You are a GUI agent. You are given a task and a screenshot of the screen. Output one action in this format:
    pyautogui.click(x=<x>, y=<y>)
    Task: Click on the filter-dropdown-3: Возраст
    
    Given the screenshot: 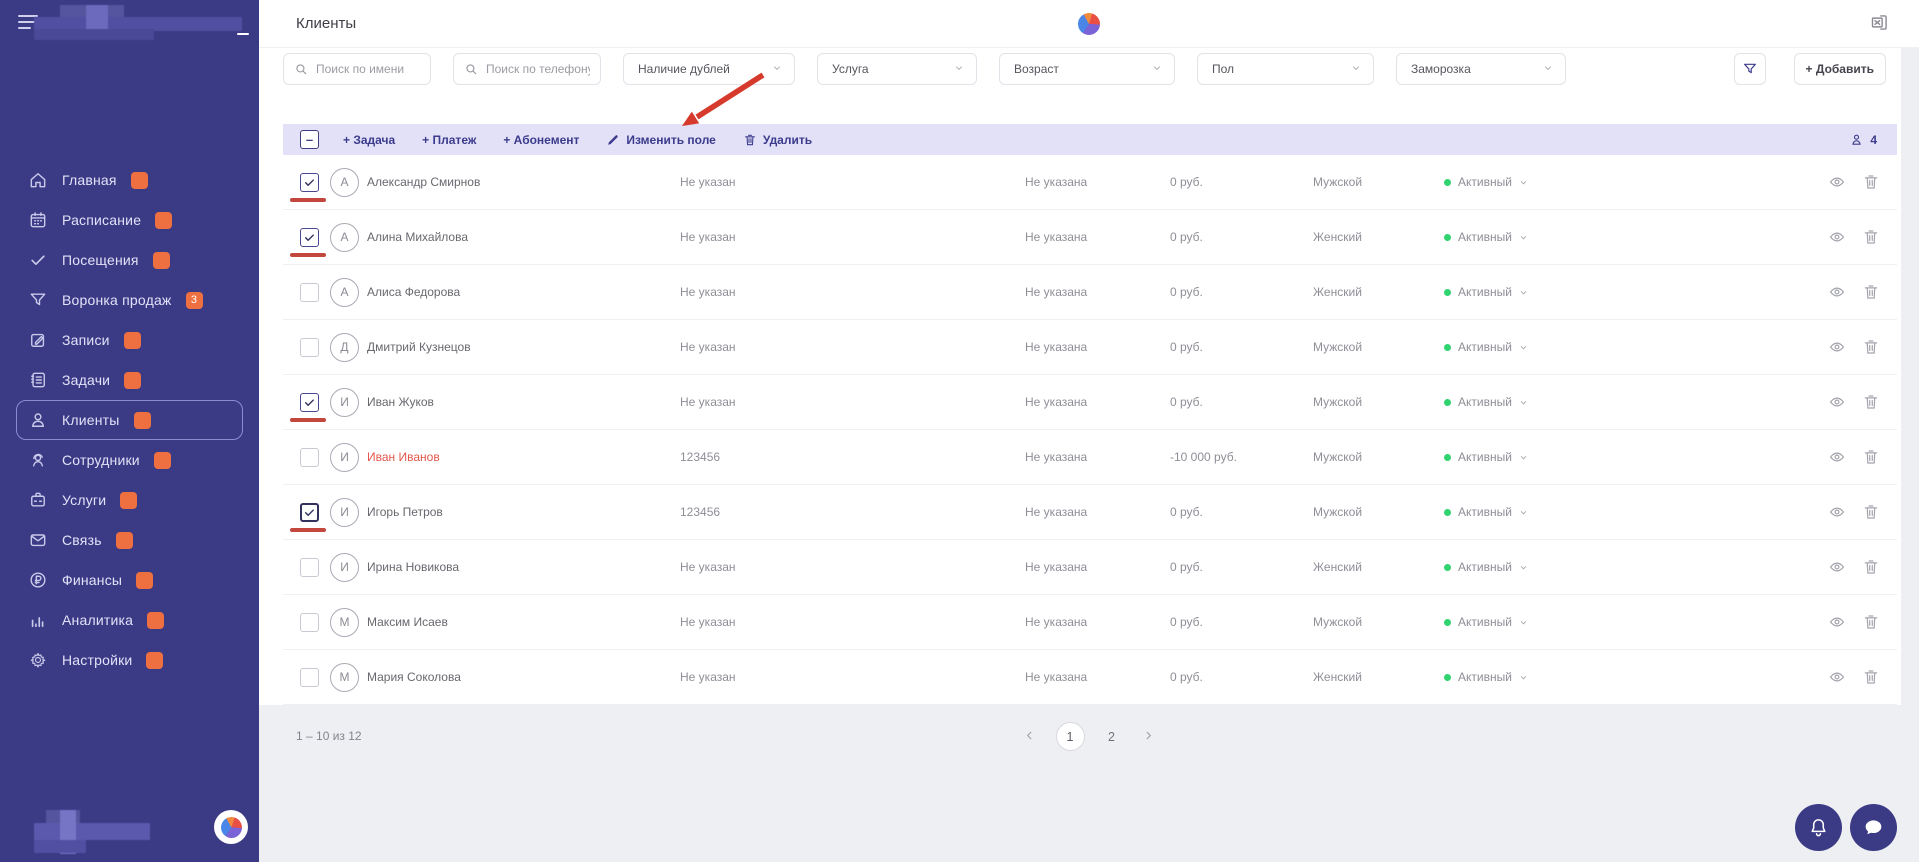 What is the action you would take?
    pyautogui.click(x=1087, y=69)
    